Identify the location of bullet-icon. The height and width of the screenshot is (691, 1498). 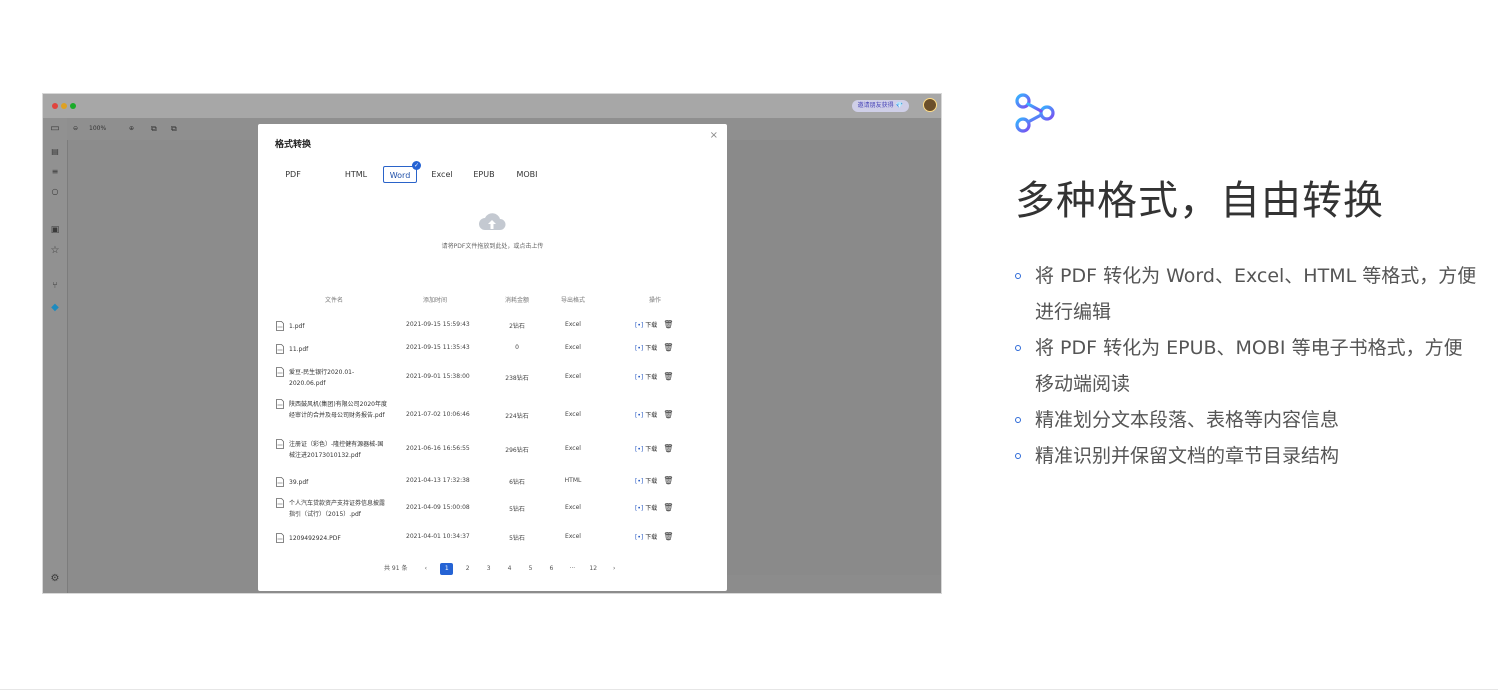
(1018, 456).